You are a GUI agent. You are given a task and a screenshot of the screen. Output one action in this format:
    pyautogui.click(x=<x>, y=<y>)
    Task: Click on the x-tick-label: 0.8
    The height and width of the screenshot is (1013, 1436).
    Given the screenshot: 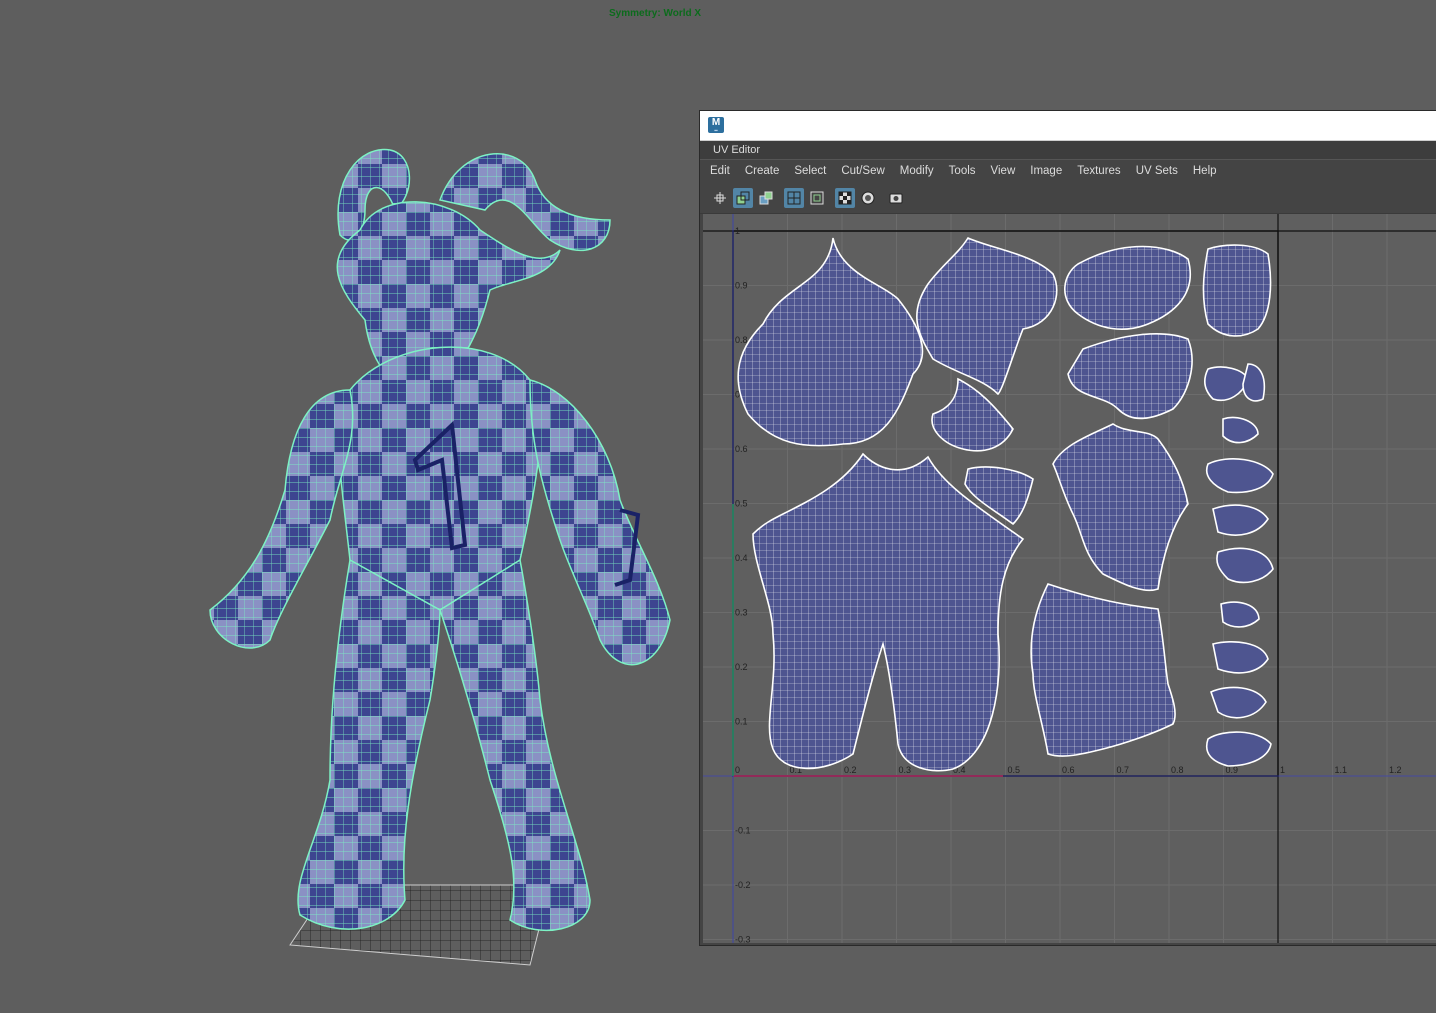 What is the action you would take?
    pyautogui.click(x=1177, y=770)
    